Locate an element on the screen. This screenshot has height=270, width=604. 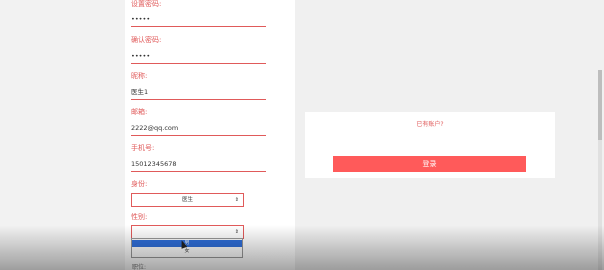
scrollbar is located at coordinates (600, 170).